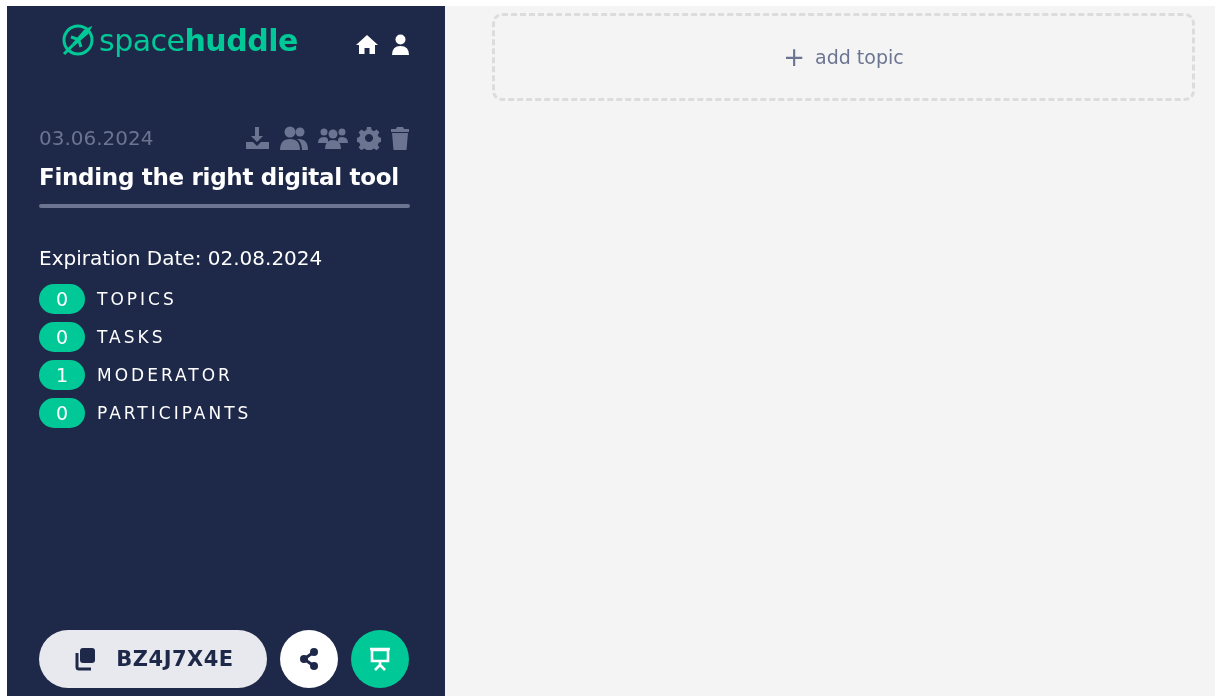 The width and height of the screenshot is (1215, 696). Describe the element at coordinates (219, 177) in the screenshot. I see `session-title: Finding the right digital tool` at that location.